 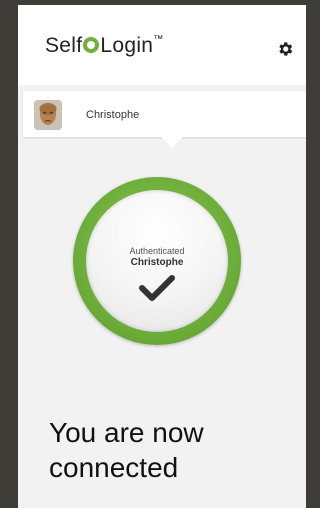 I want to click on logo-text-self: Self, so click(x=64, y=45).